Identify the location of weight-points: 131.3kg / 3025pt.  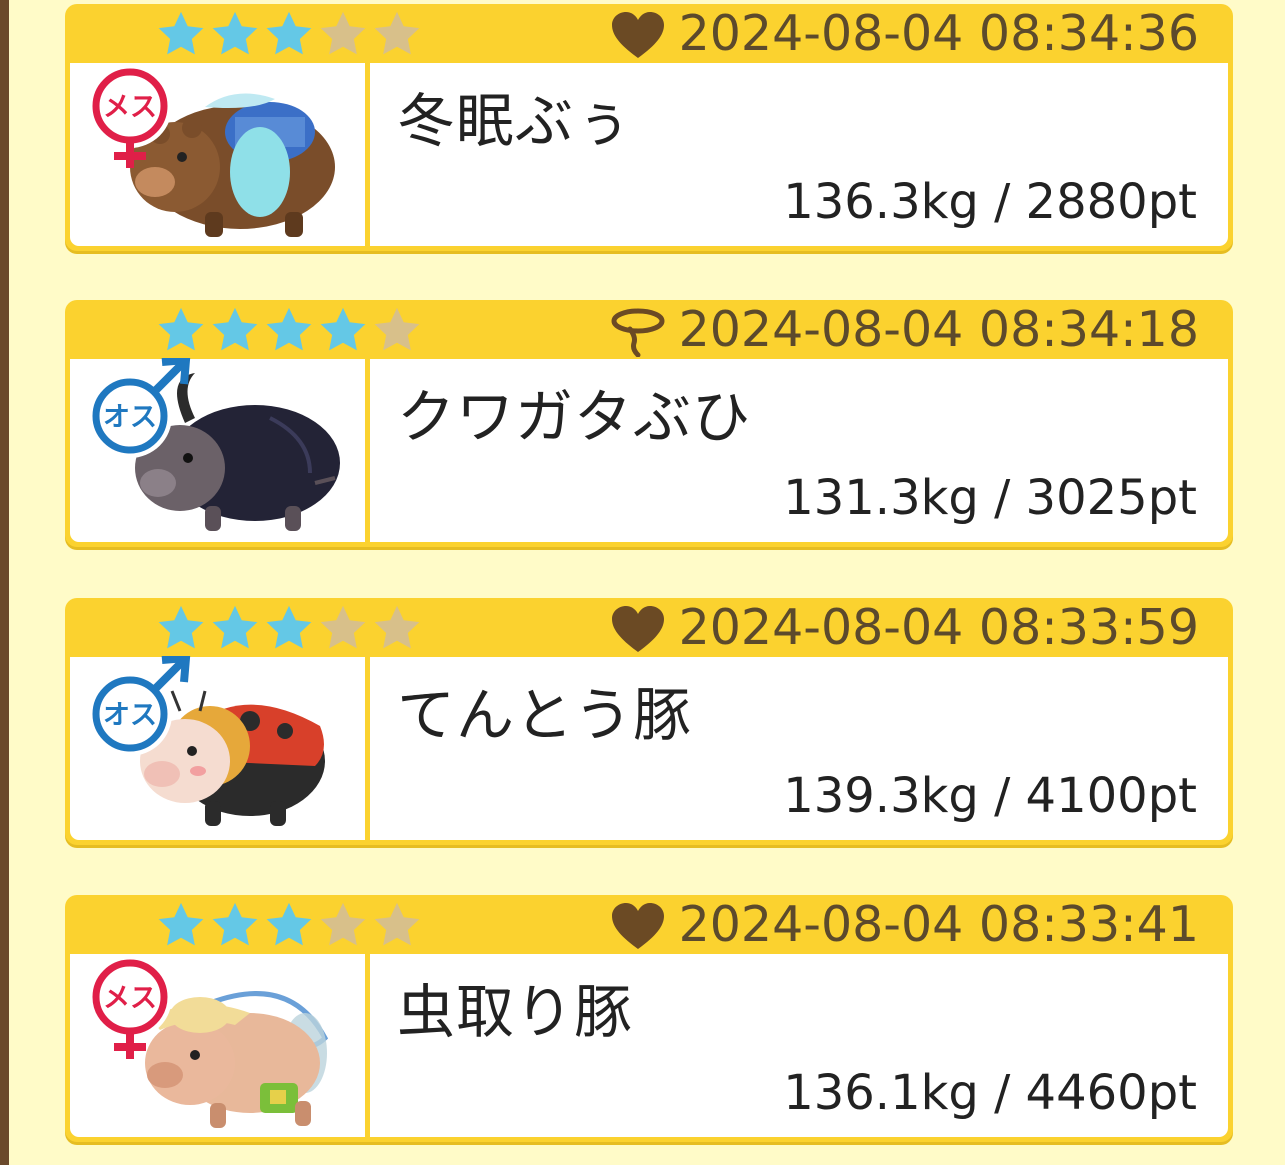
(990, 498).